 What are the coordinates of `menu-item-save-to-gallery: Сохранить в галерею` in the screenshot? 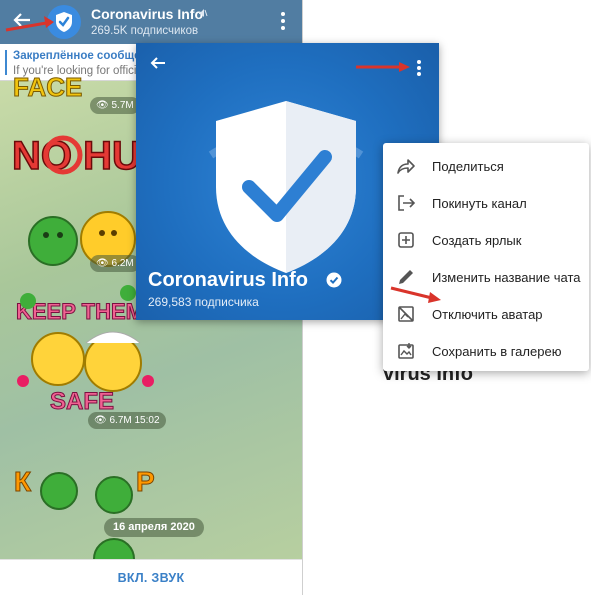 It's located at (486, 350).